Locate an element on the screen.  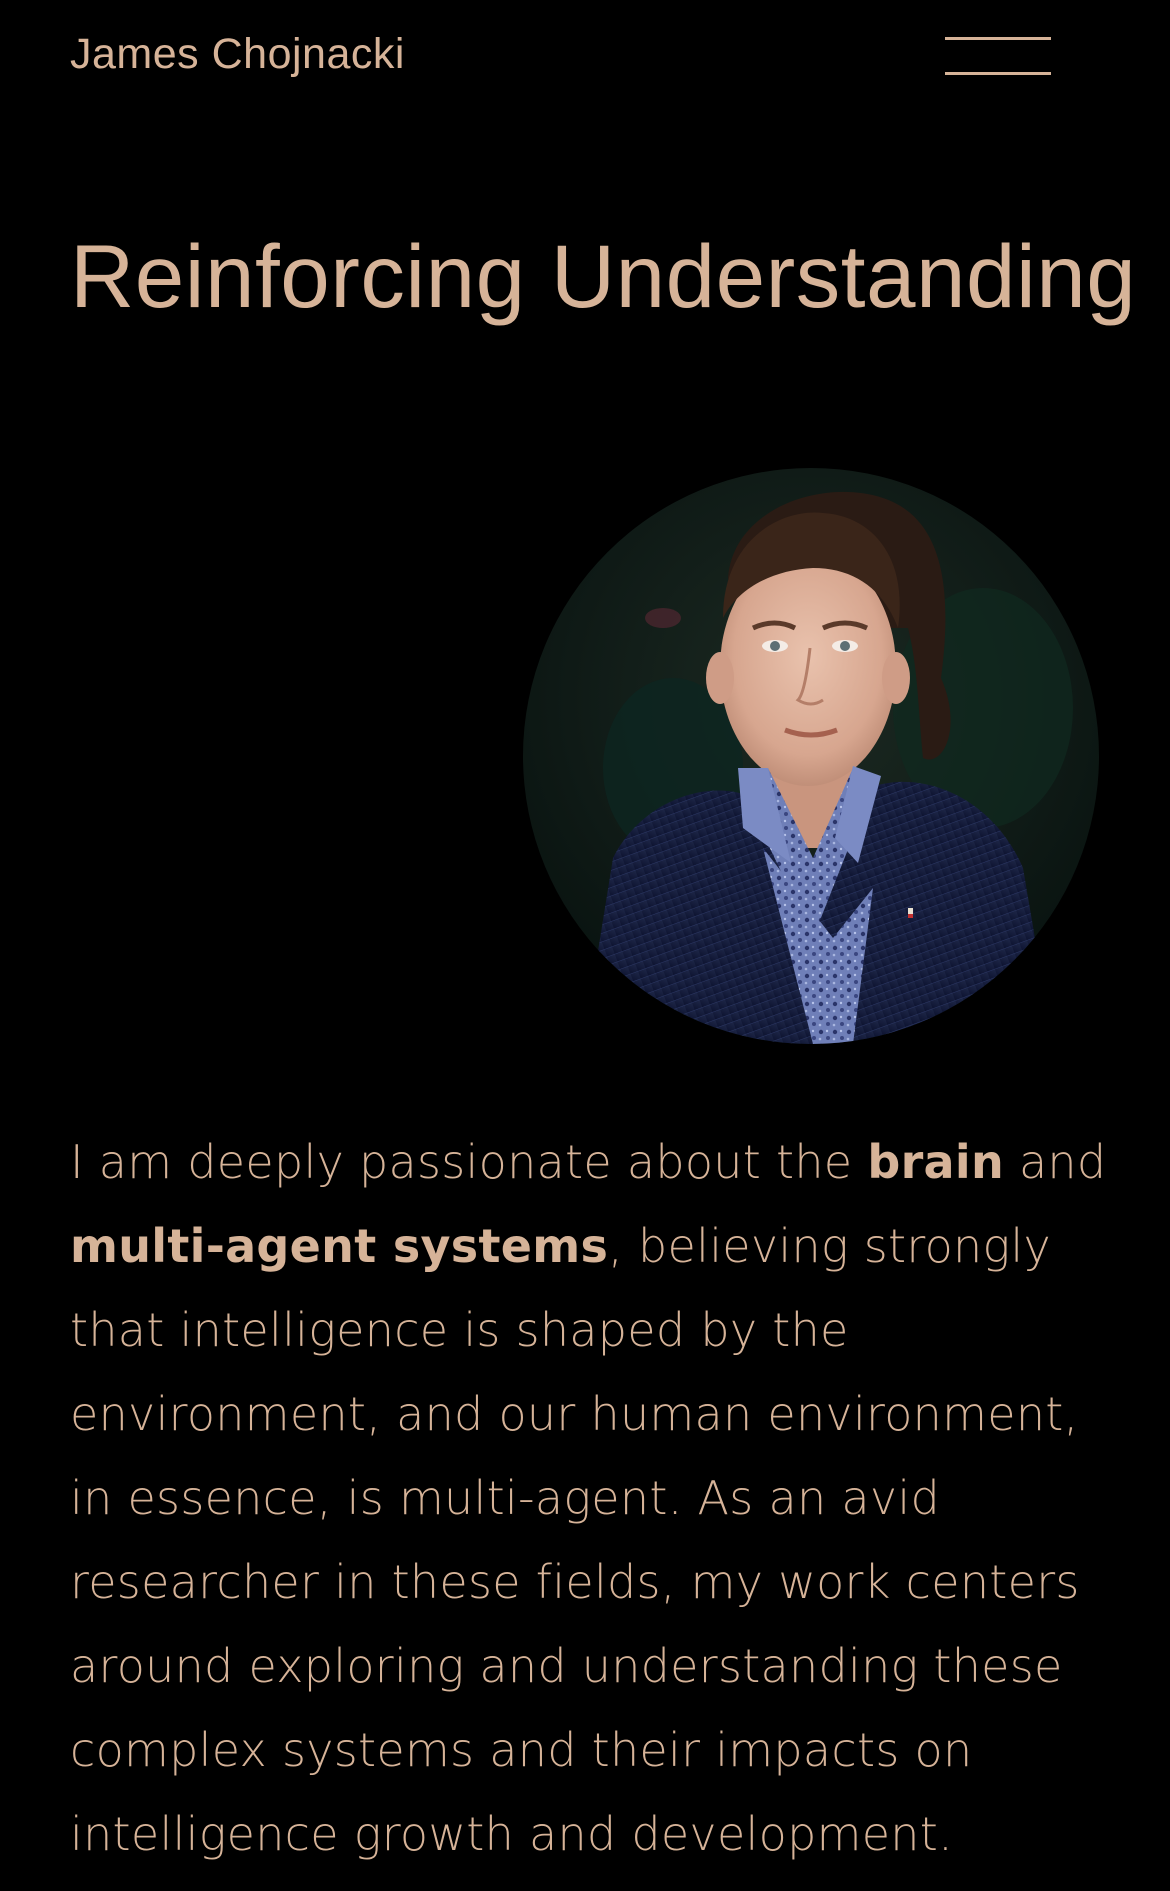
menu-line-top is located at coordinates (998, 38).